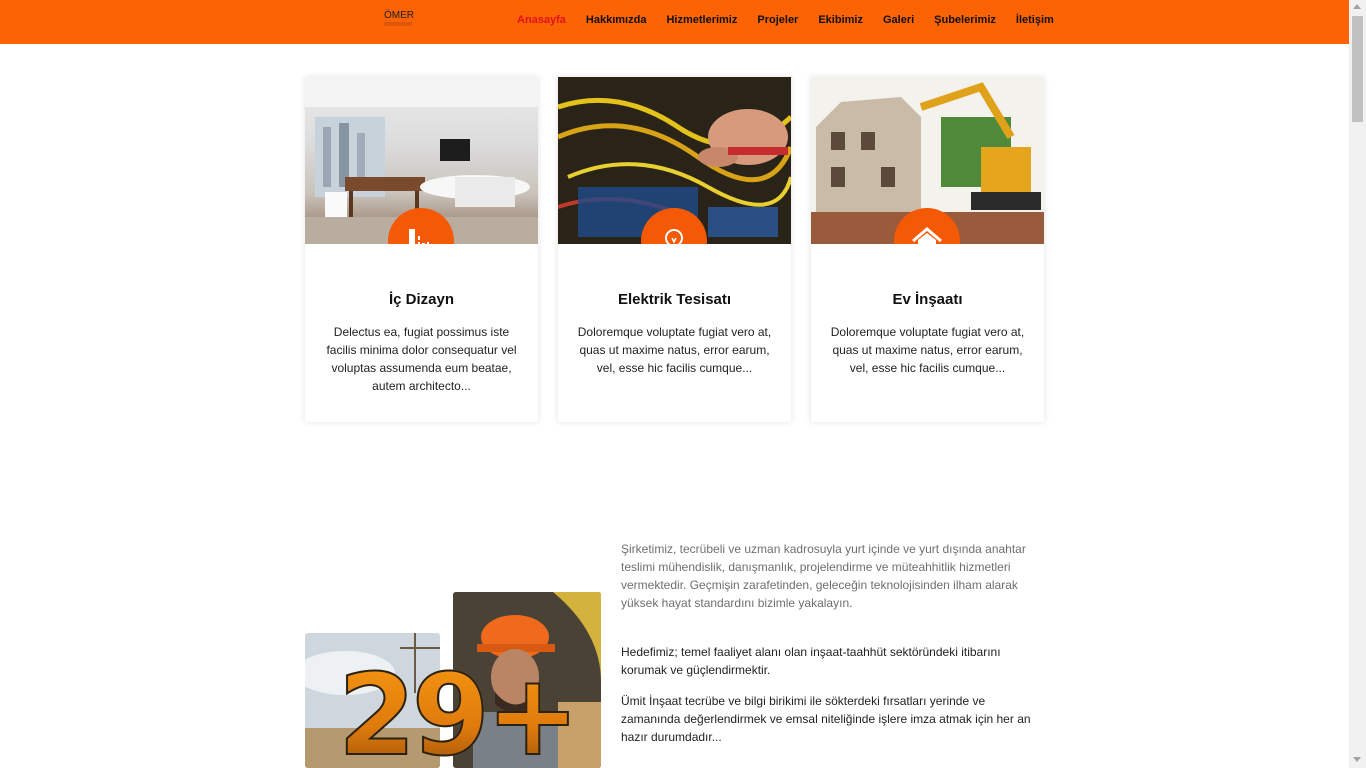 The width and height of the screenshot is (1366, 768). Describe the element at coordinates (398, 24) in the screenshot. I see `logo-subline` at that location.